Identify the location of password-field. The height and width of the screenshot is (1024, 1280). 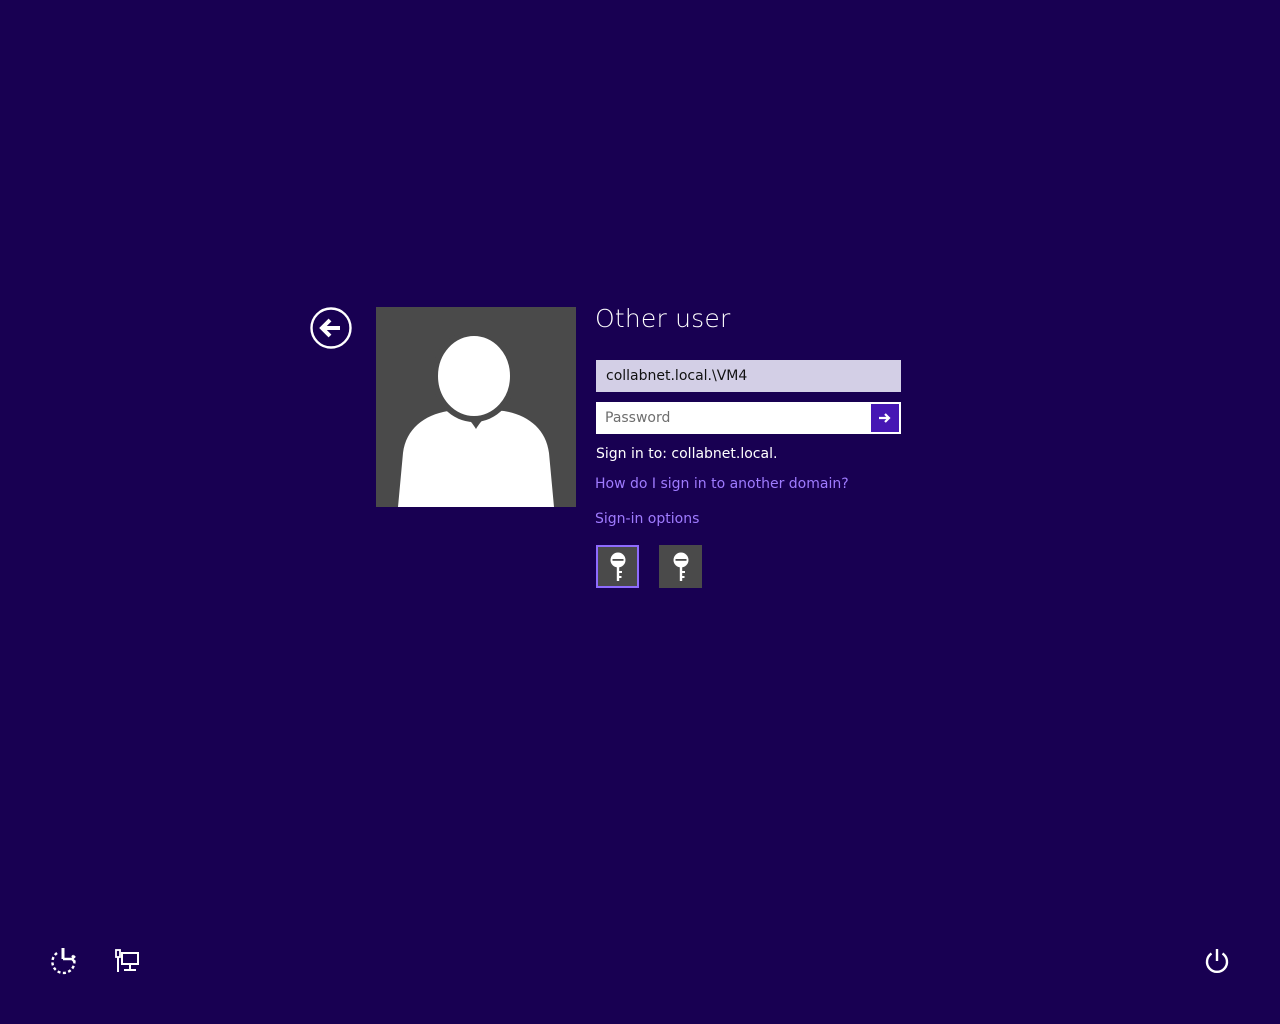
(733, 418).